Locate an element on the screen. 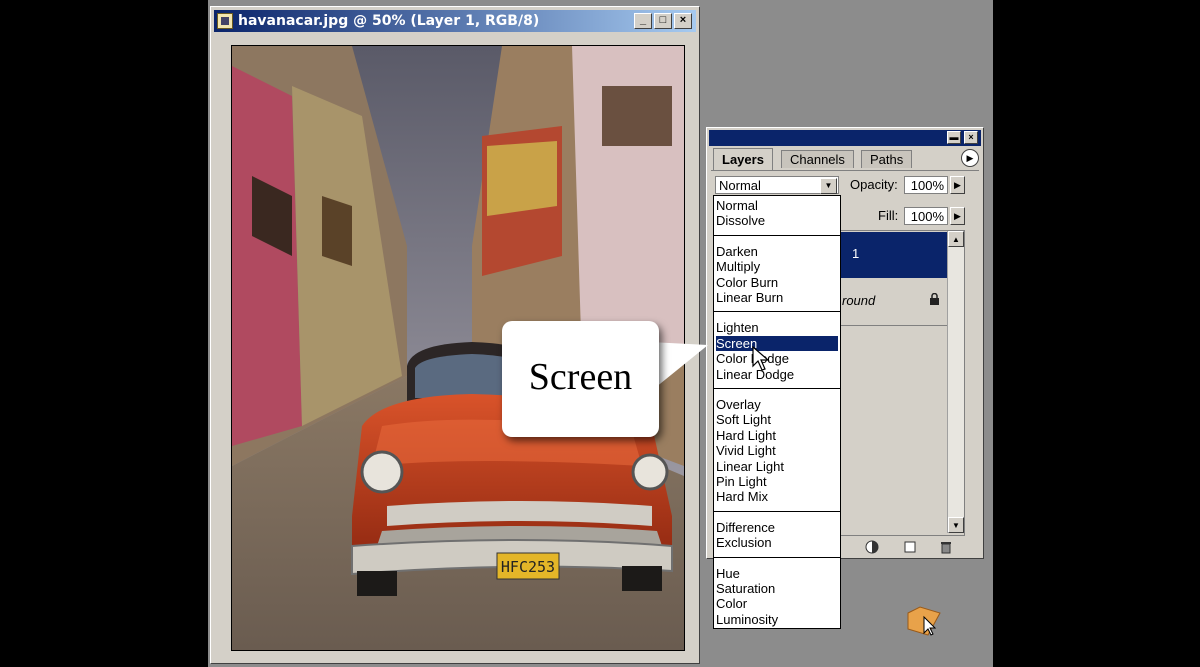 The image size is (1200, 667). palette-close-button: × is located at coordinates (971, 137).